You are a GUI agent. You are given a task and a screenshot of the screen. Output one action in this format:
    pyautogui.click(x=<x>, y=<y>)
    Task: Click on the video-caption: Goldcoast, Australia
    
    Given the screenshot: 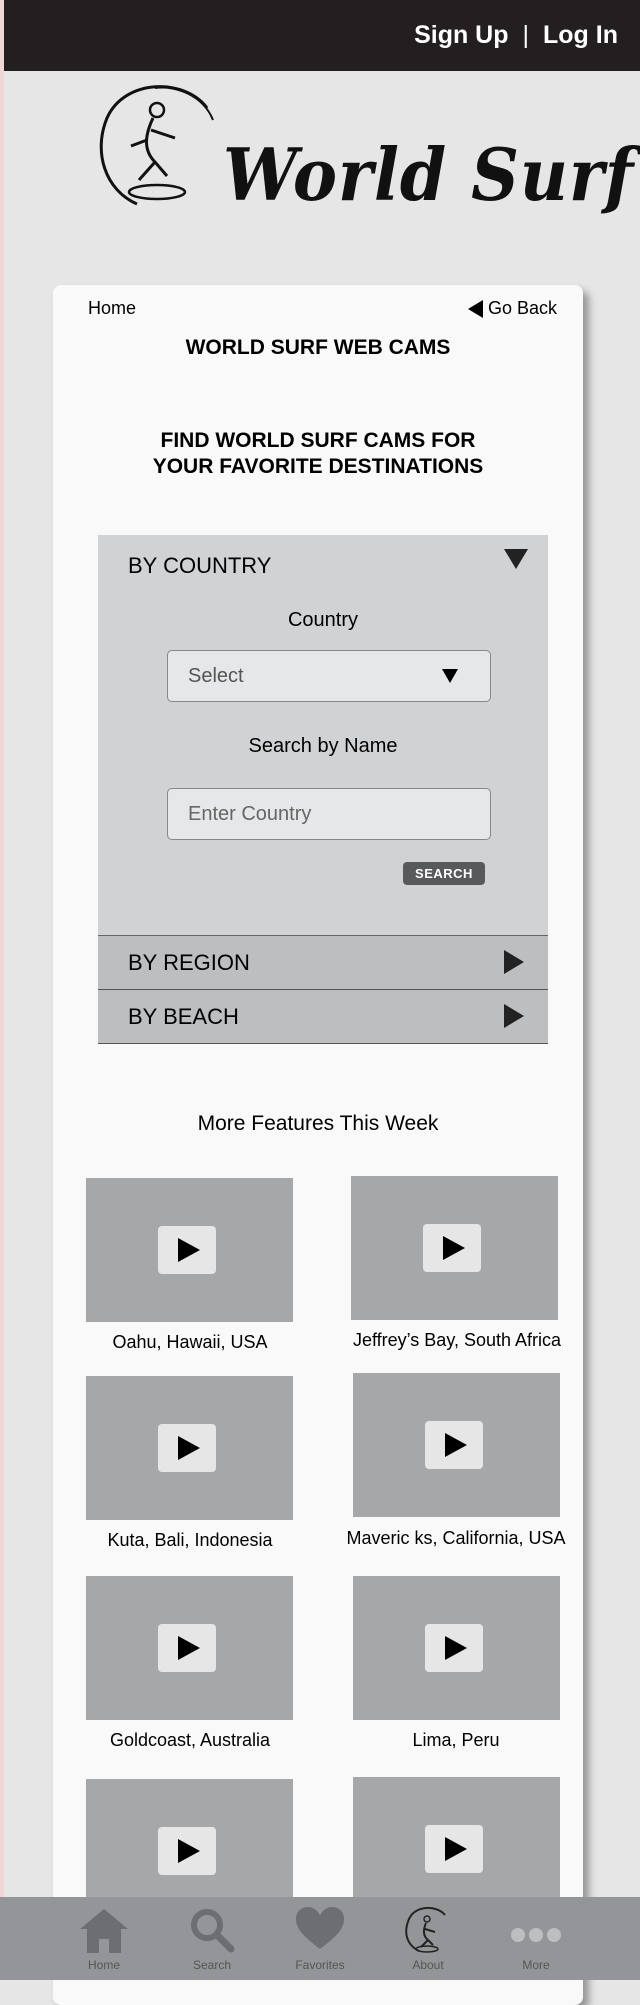 What is the action you would take?
    pyautogui.click(x=190, y=1740)
    